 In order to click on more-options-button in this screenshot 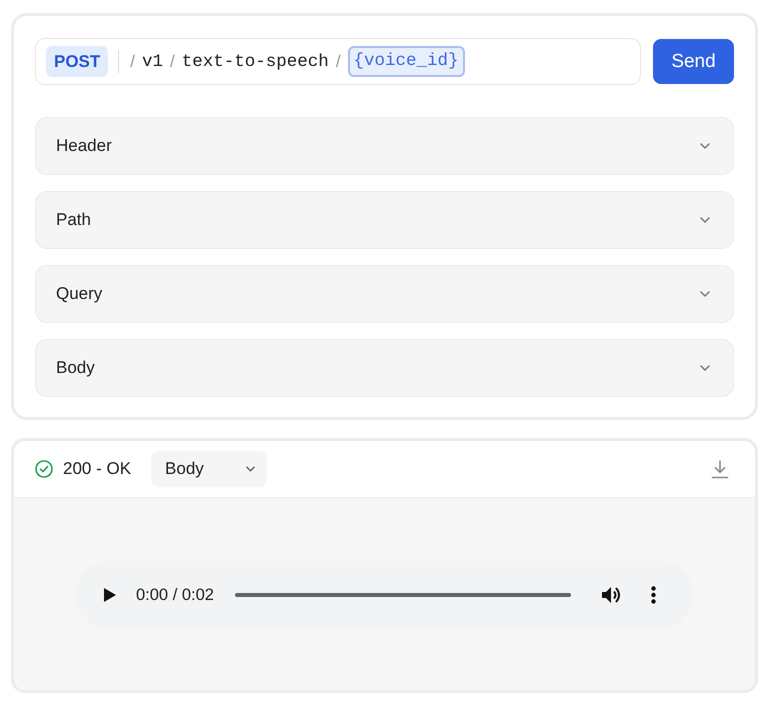, I will do `click(653, 595)`.